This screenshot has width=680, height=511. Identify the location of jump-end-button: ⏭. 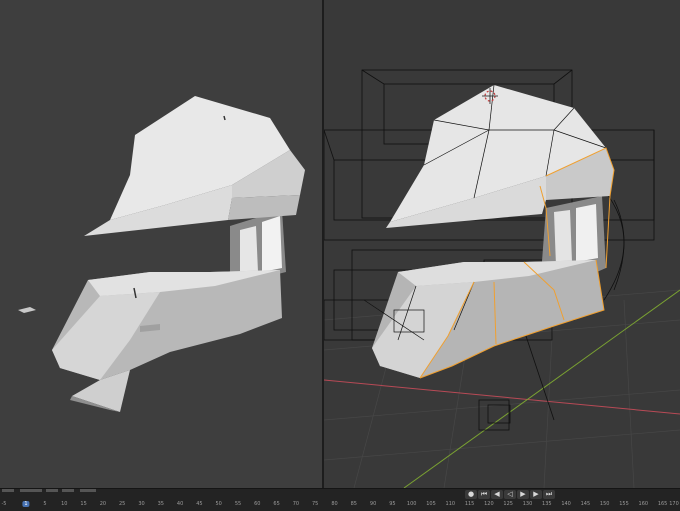
(549, 494).